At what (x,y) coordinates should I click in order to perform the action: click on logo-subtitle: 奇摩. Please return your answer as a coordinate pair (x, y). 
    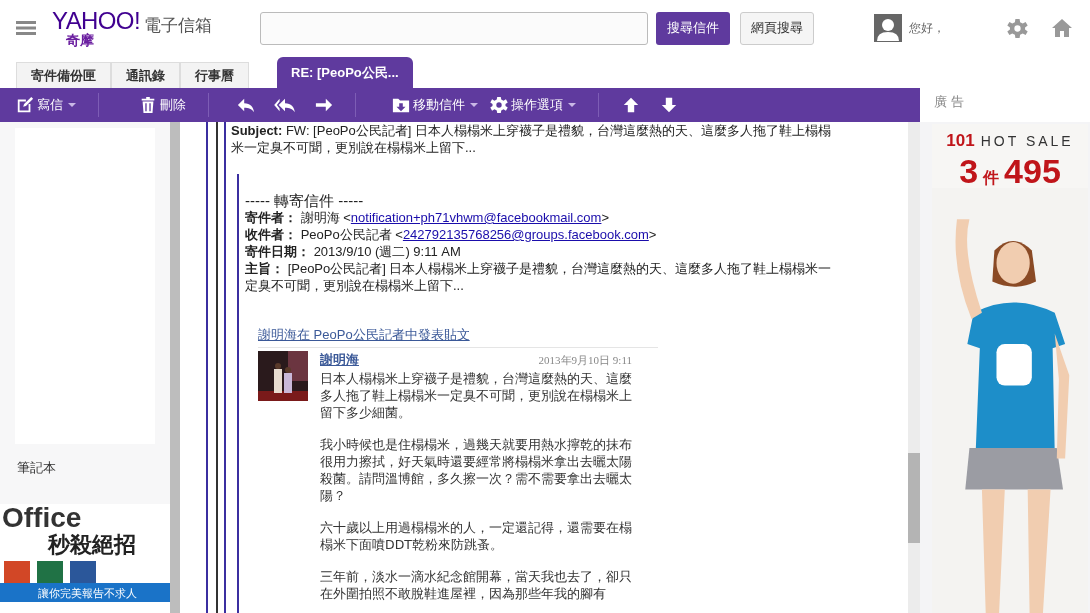
    Looking at the image, I should click on (80, 40).